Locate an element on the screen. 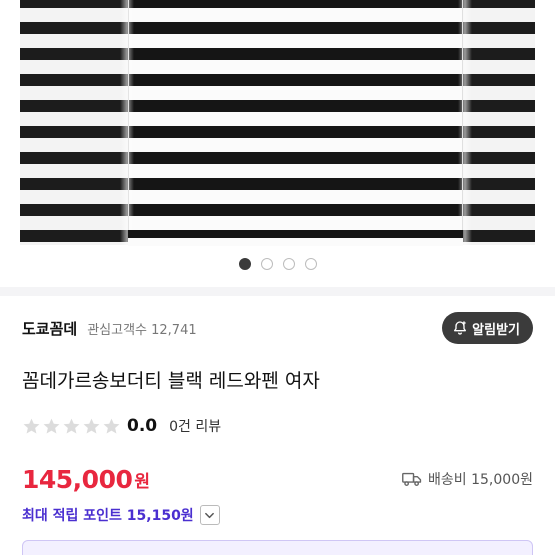 The width and height of the screenshot is (555, 555). reward-points-row: 최대 적립 포인트 15,150원 is located at coordinates (121, 515).